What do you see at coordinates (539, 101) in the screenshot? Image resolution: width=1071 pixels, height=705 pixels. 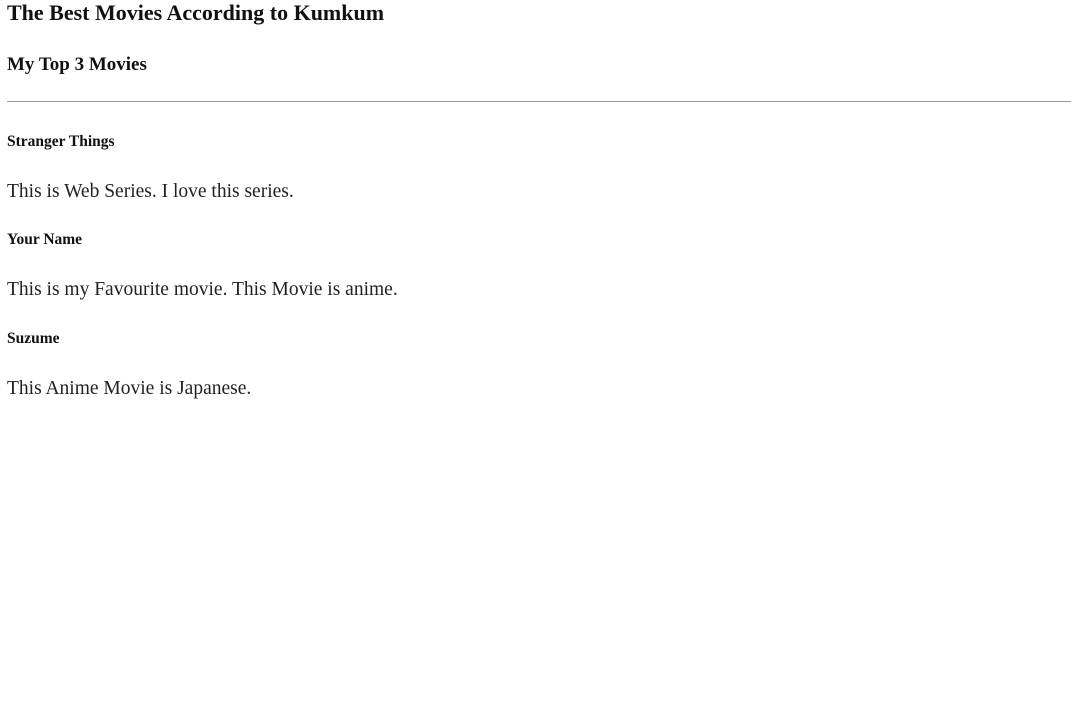 I see `divider` at bounding box center [539, 101].